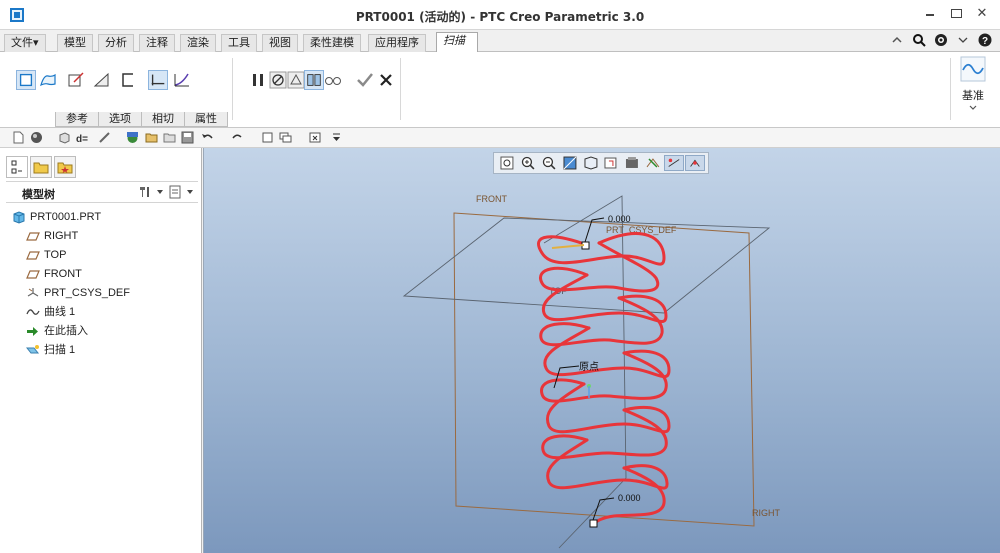 This screenshot has height=553, width=1000. What do you see at coordinates (66, 217) in the screenshot?
I see `tree-item-label: PRT0001.PRT` at bounding box center [66, 217].